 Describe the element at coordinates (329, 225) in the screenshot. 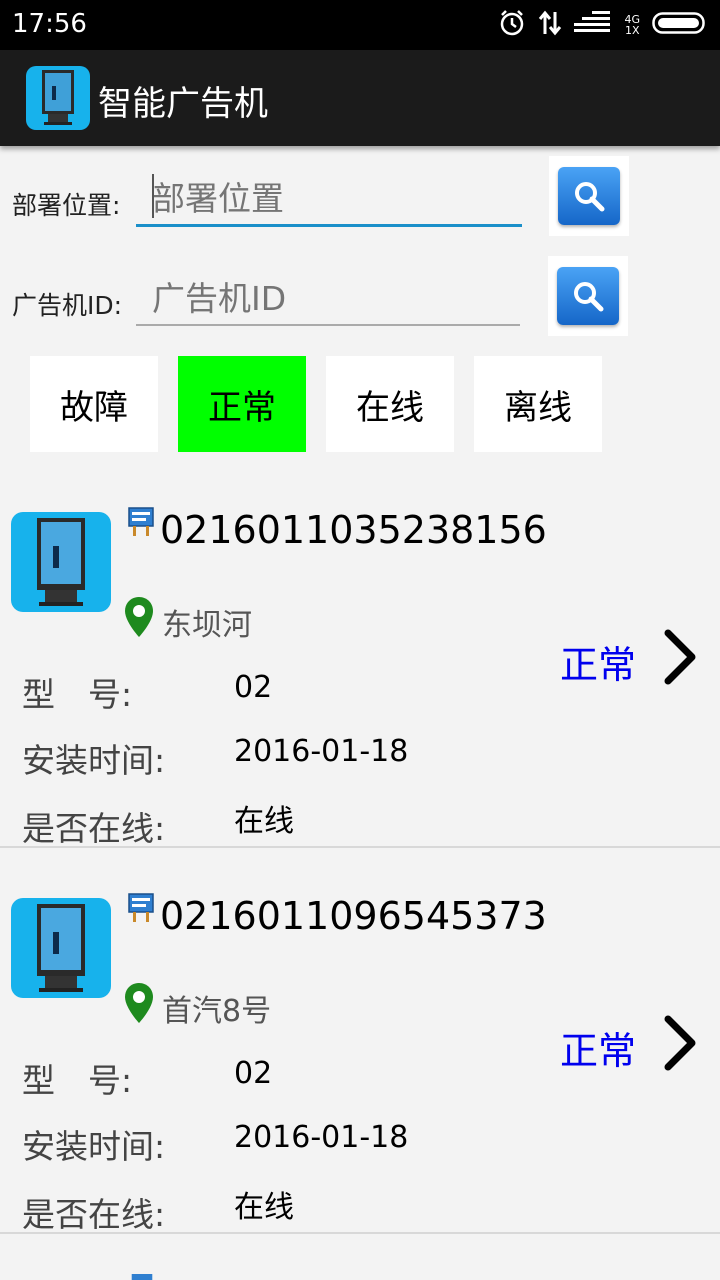

I see `location-input-underline` at that location.